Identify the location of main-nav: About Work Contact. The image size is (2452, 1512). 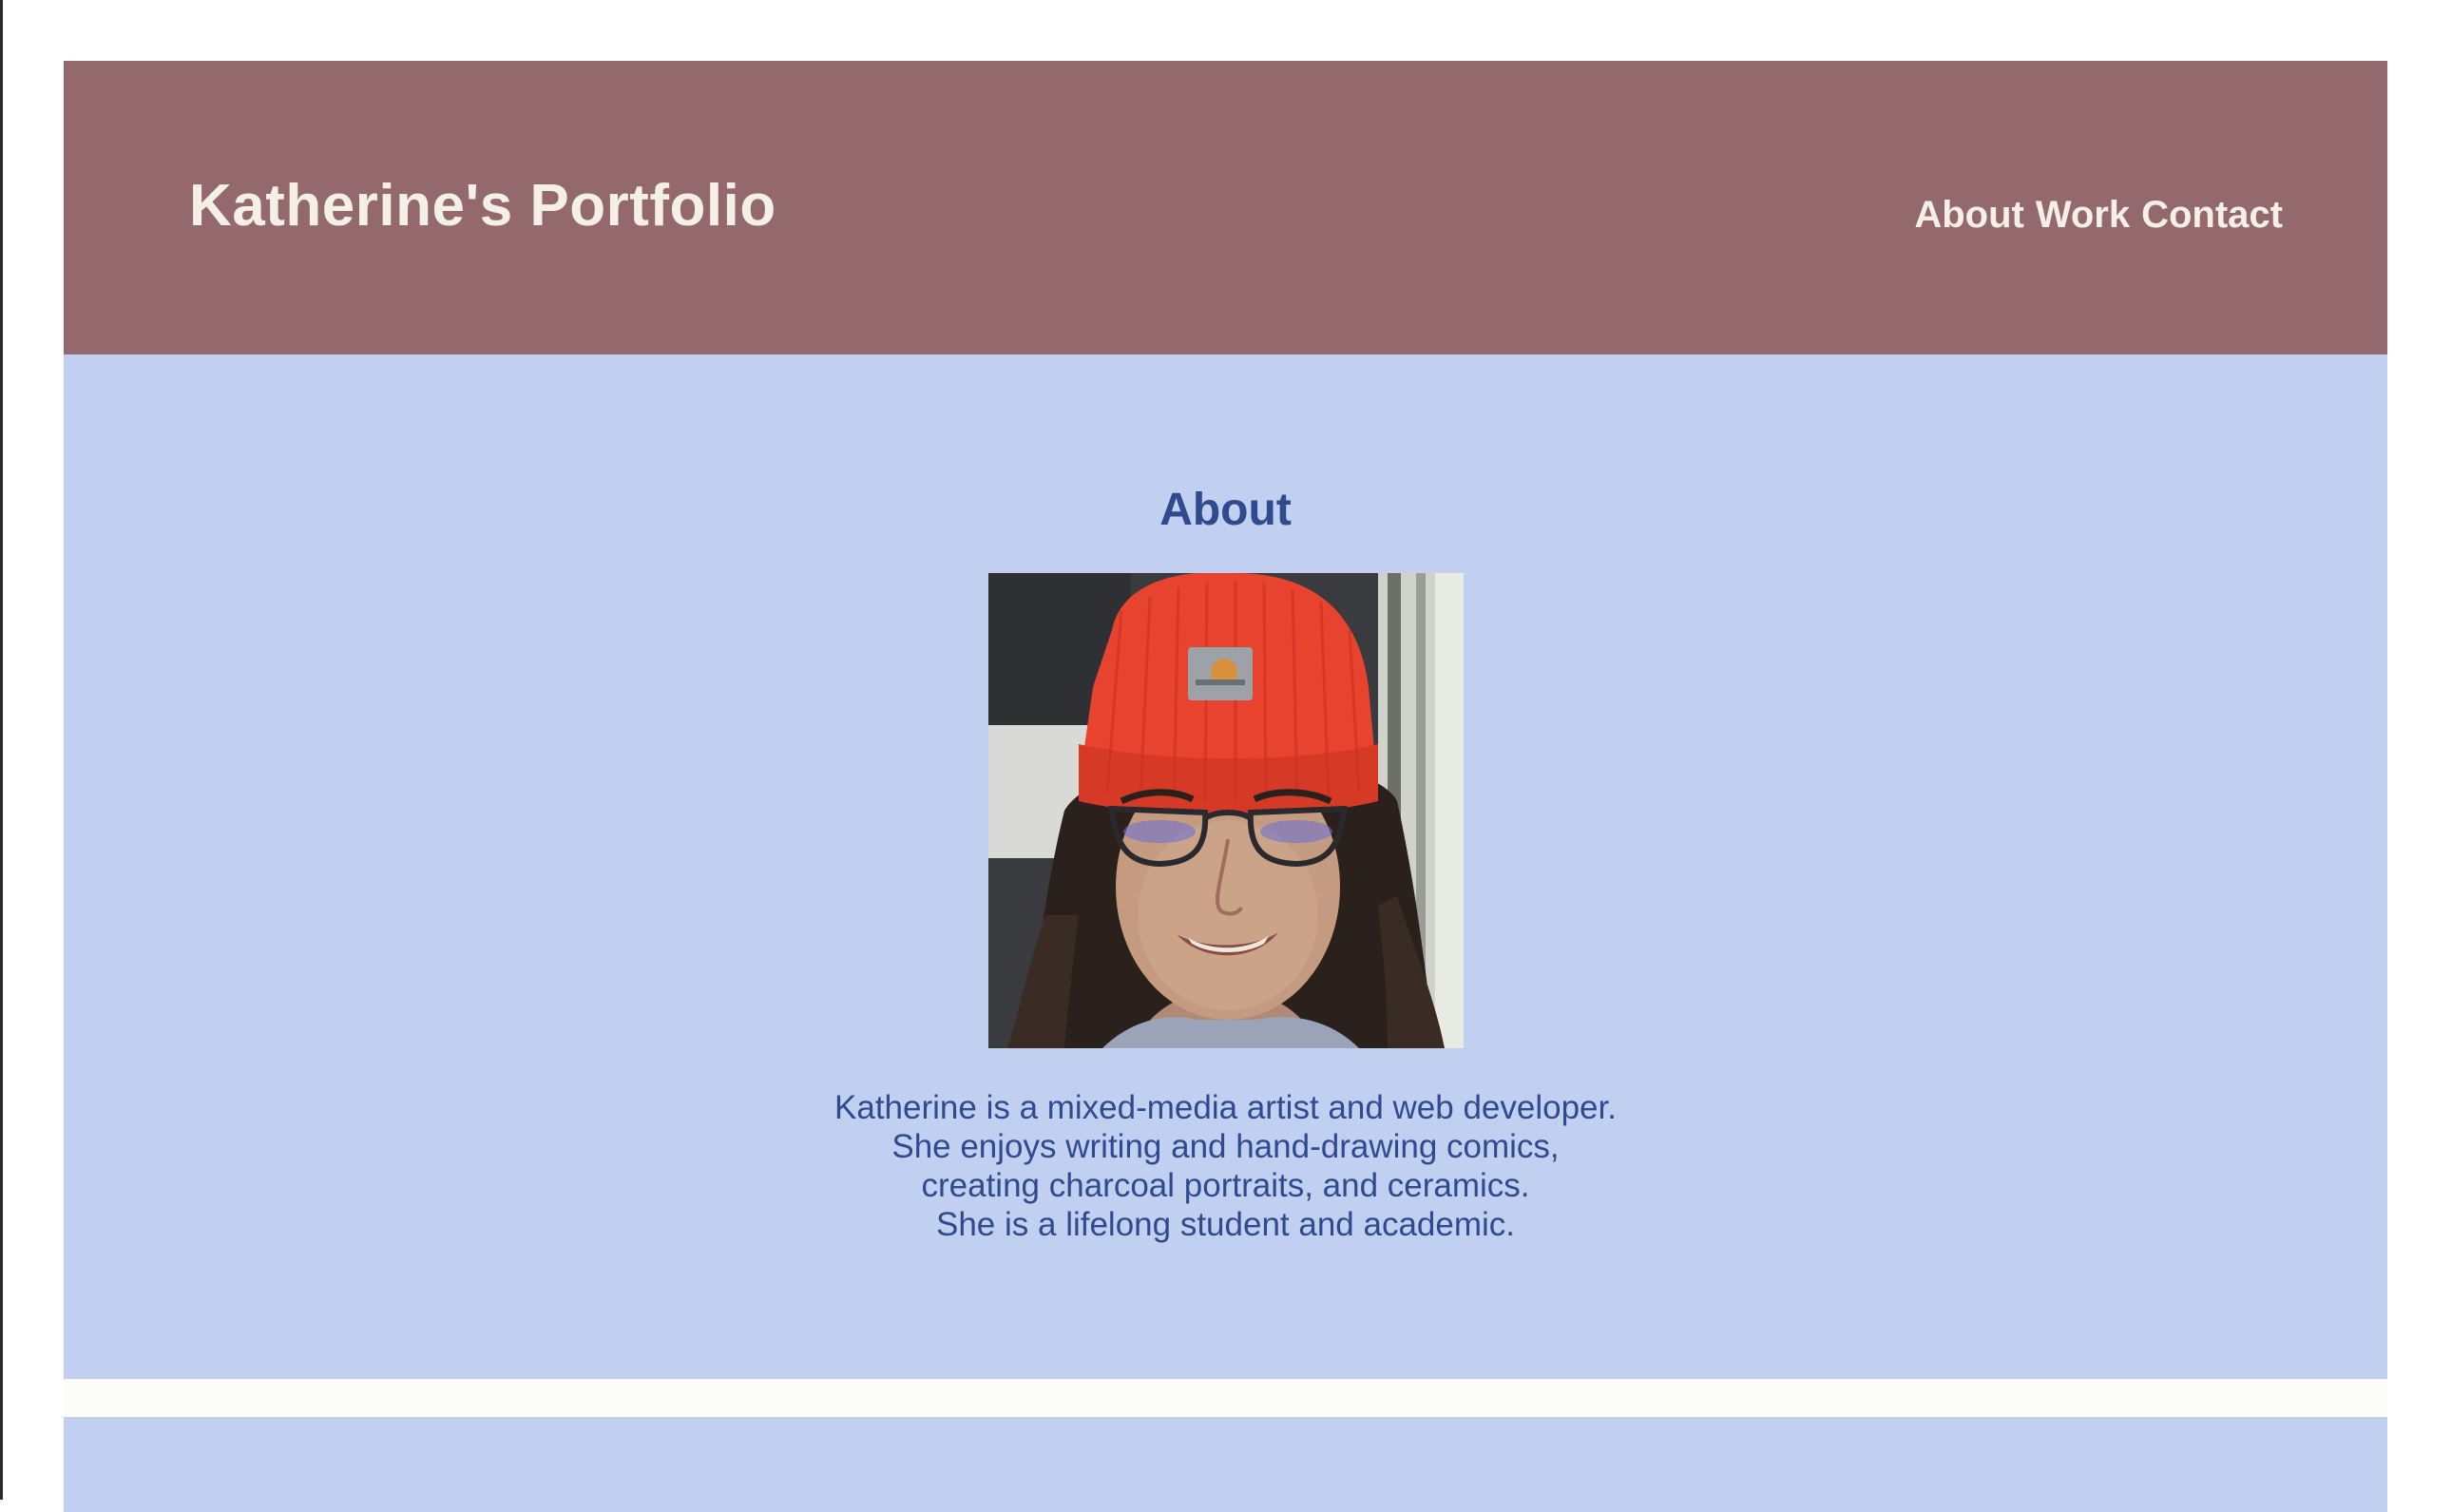
(2098, 215).